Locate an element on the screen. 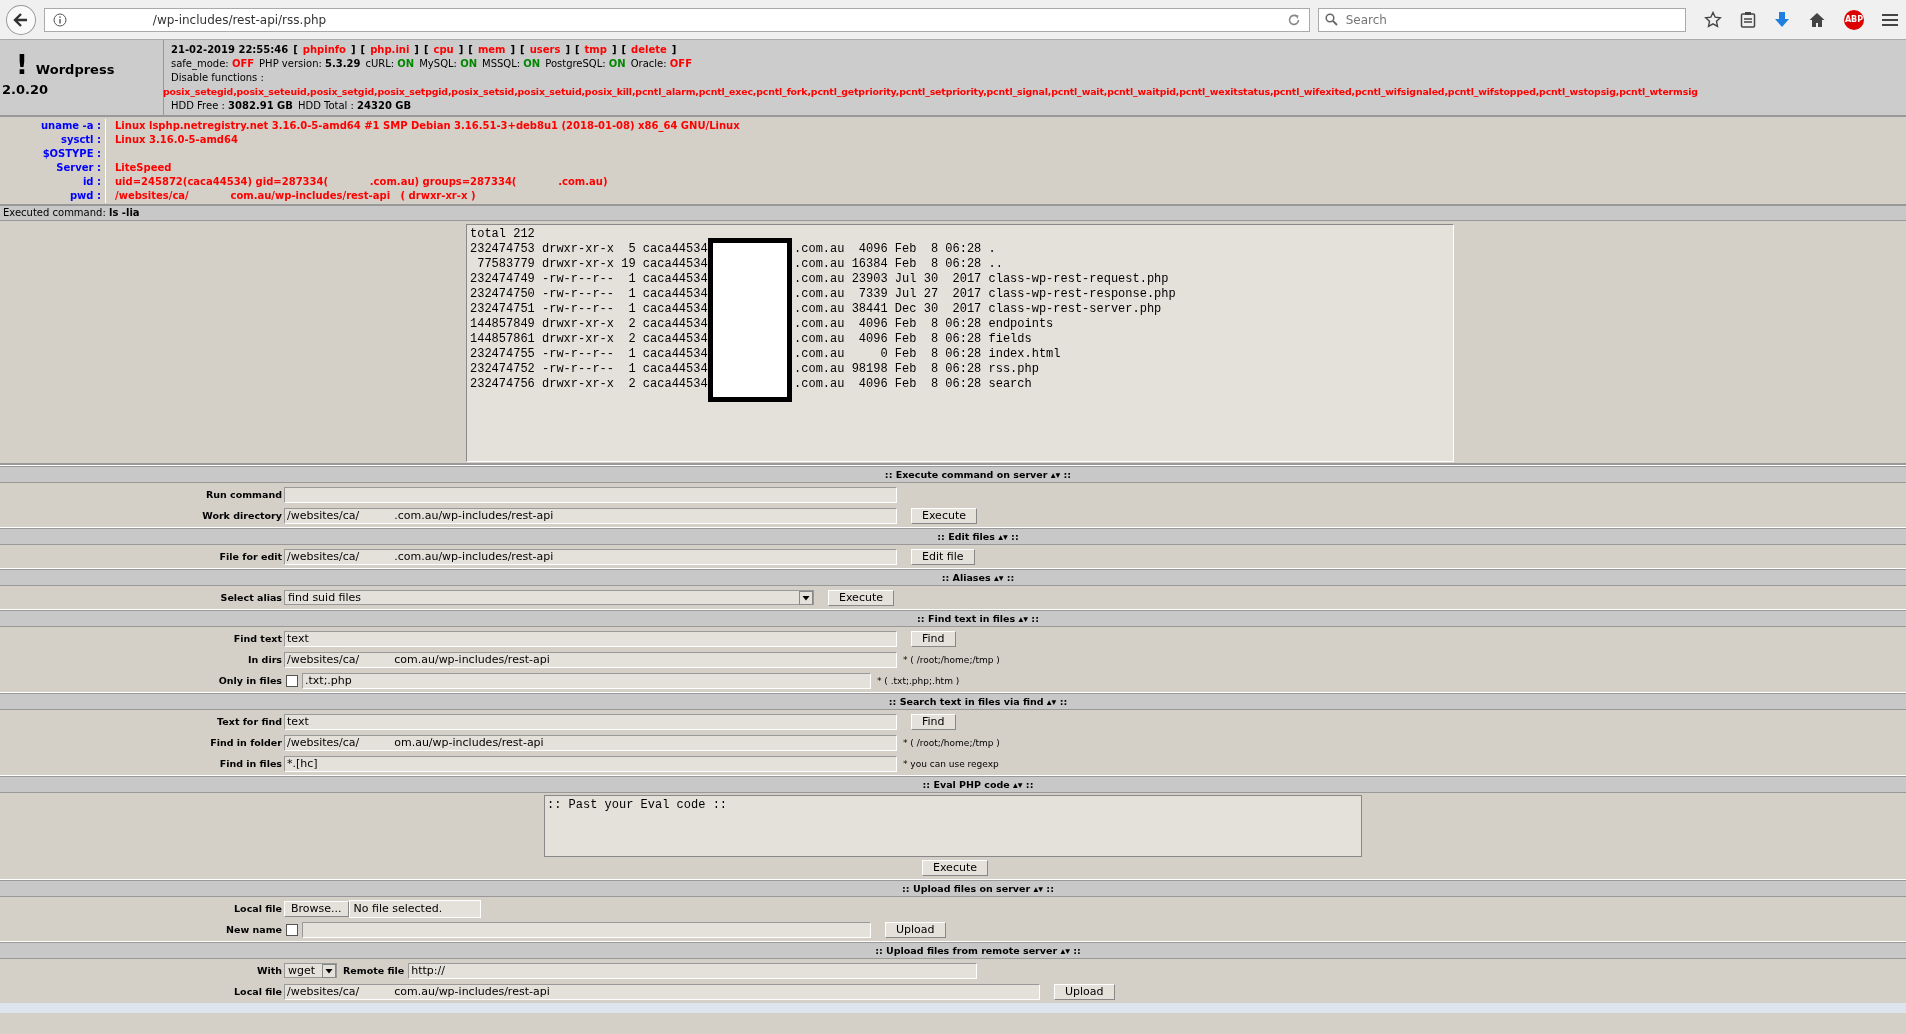 The width and height of the screenshot is (1906, 1034). section-header: :: Search text in files via find ▴▾ :: is located at coordinates (953, 701).